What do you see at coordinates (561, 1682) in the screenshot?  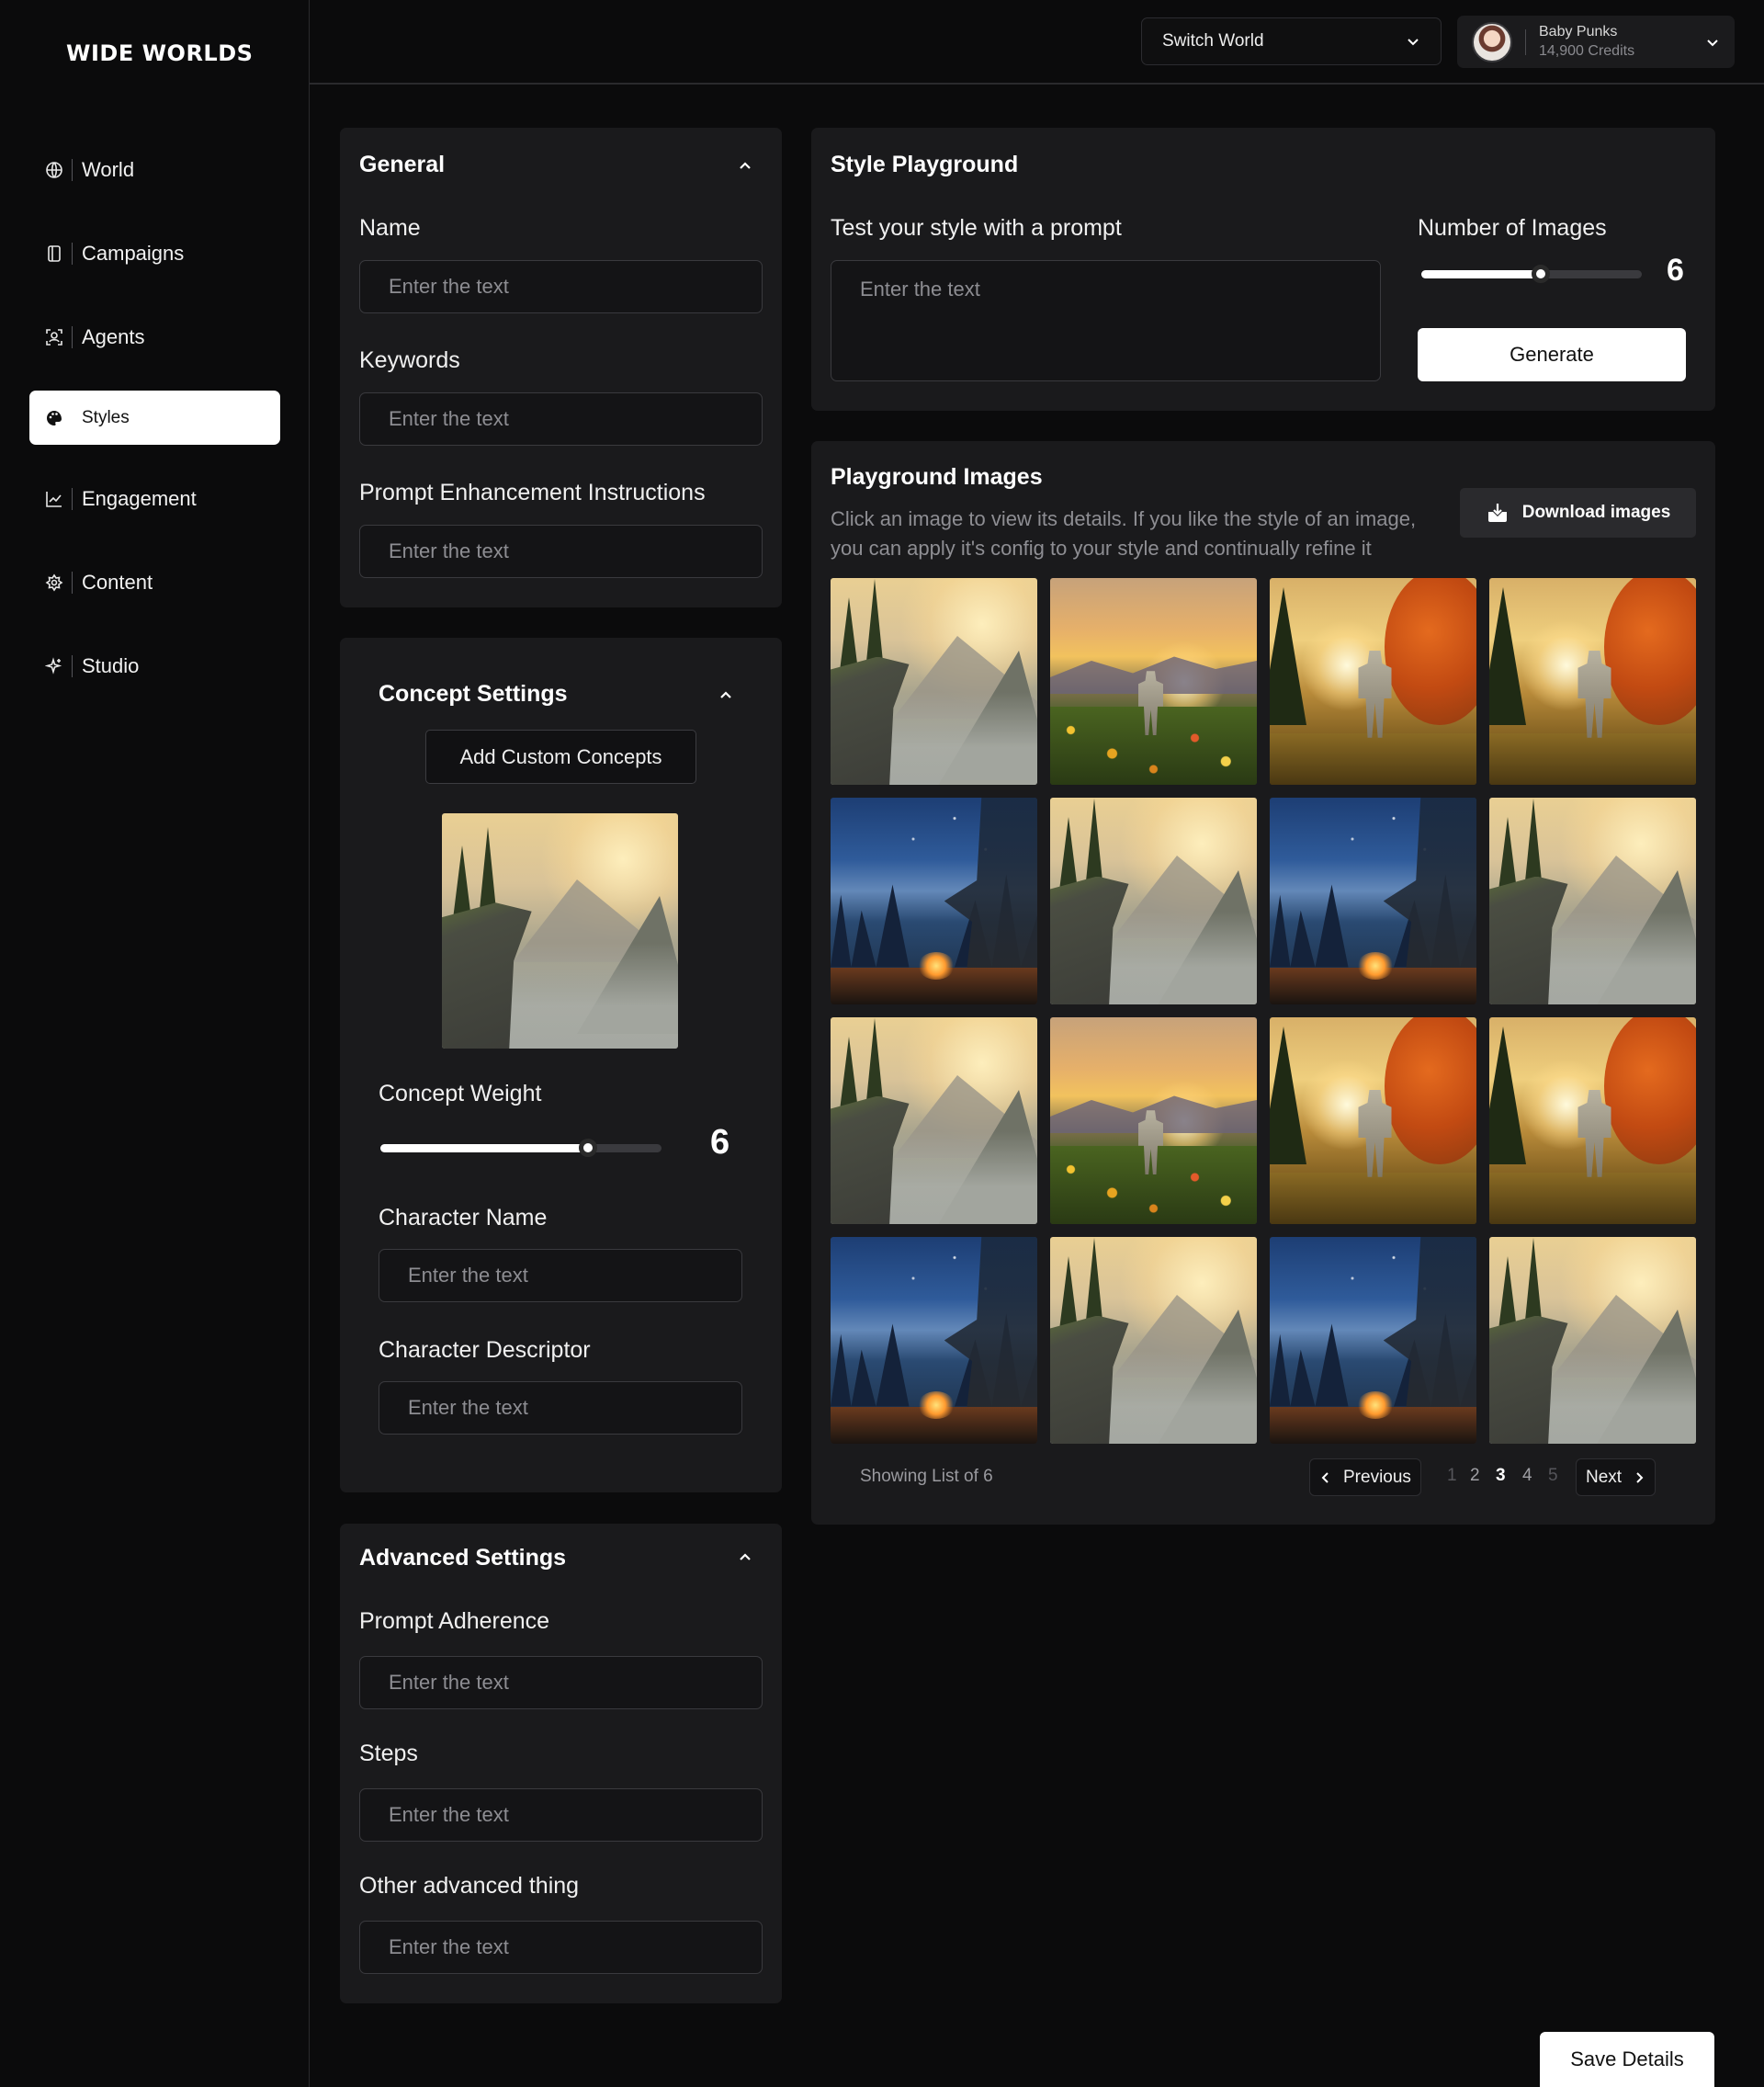 I see `prompt-adherence-input` at bounding box center [561, 1682].